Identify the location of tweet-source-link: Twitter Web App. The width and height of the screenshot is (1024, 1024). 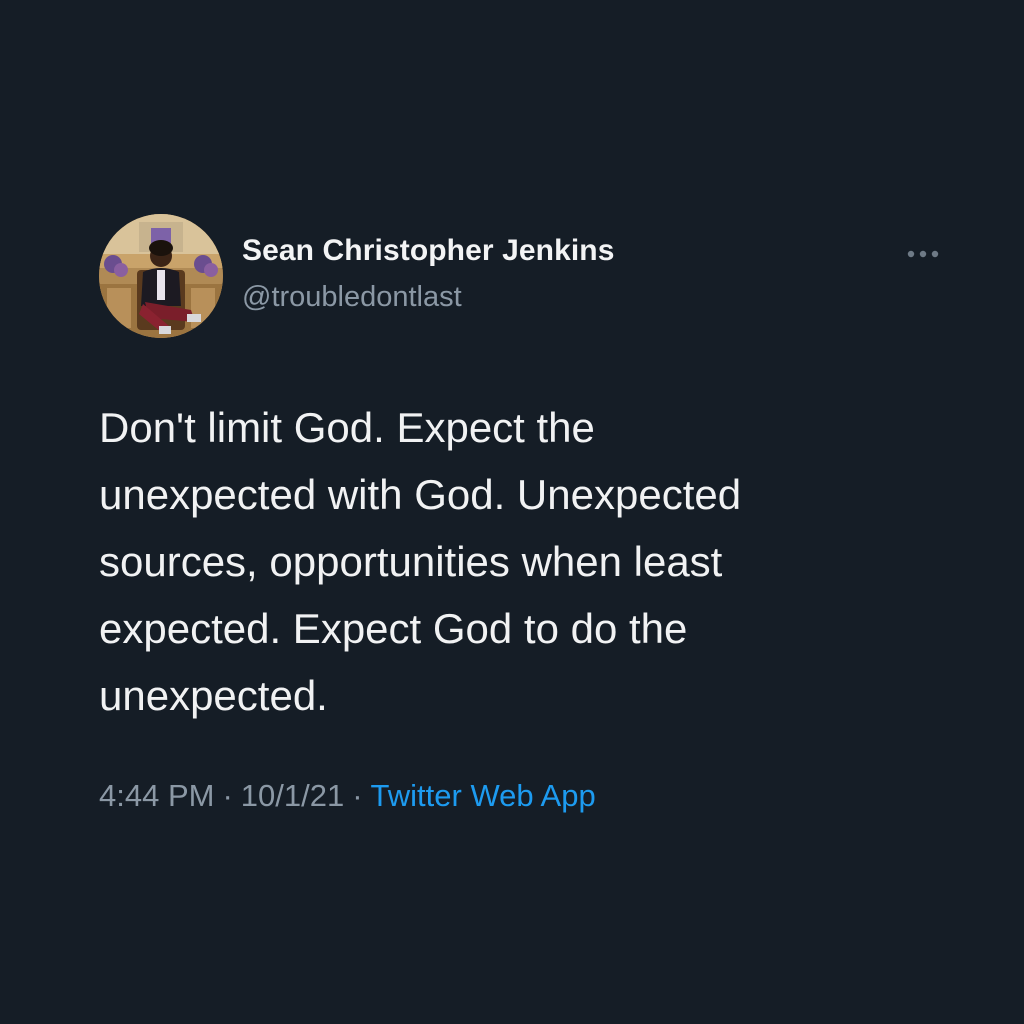
(483, 795).